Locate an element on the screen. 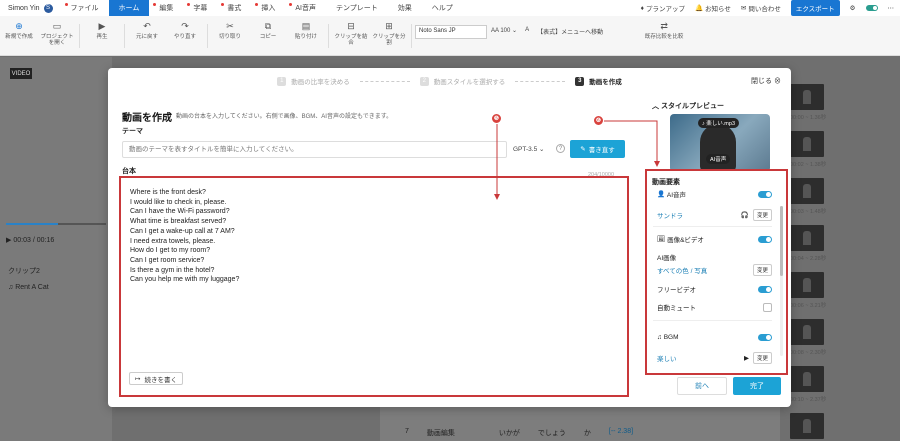 Image resolution: width=900 pixels, height=441 pixels. menu-item: 書式 is located at coordinates (234, 8).